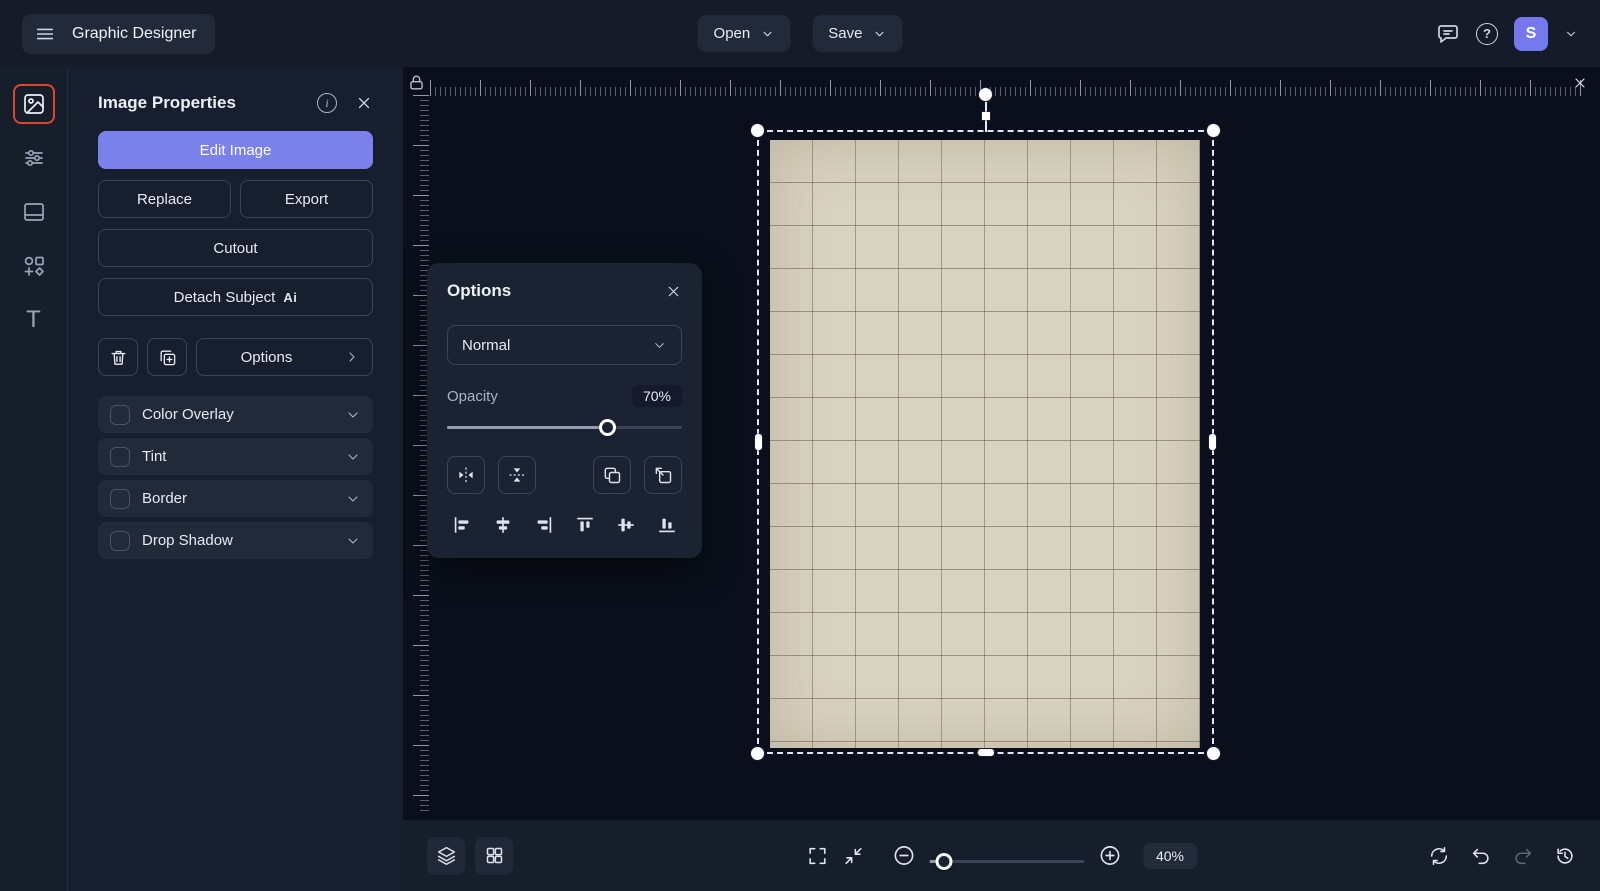 The width and height of the screenshot is (1600, 891). I want to click on panel-title: Image Properties, so click(167, 102).